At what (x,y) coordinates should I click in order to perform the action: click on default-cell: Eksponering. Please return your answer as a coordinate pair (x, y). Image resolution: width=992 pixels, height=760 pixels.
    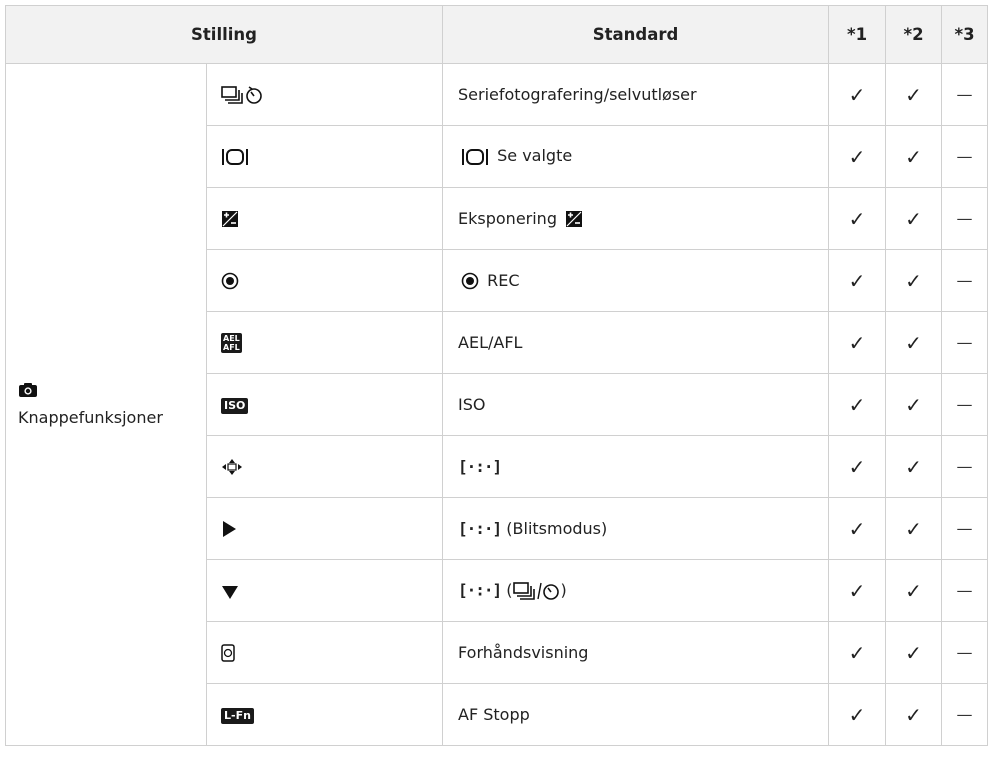
    Looking at the image, I should click on (636, 218).